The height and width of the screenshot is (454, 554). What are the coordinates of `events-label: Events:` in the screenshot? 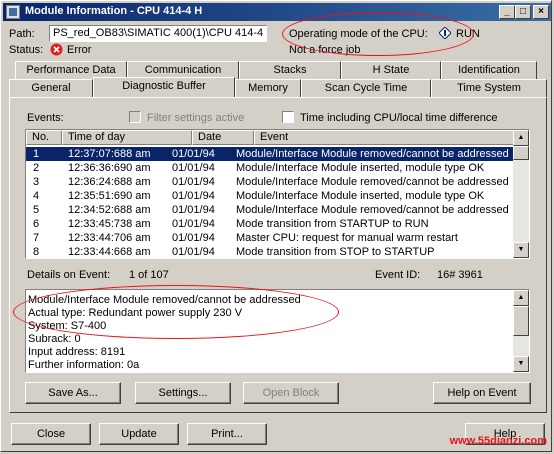 It's located at (45, 118).